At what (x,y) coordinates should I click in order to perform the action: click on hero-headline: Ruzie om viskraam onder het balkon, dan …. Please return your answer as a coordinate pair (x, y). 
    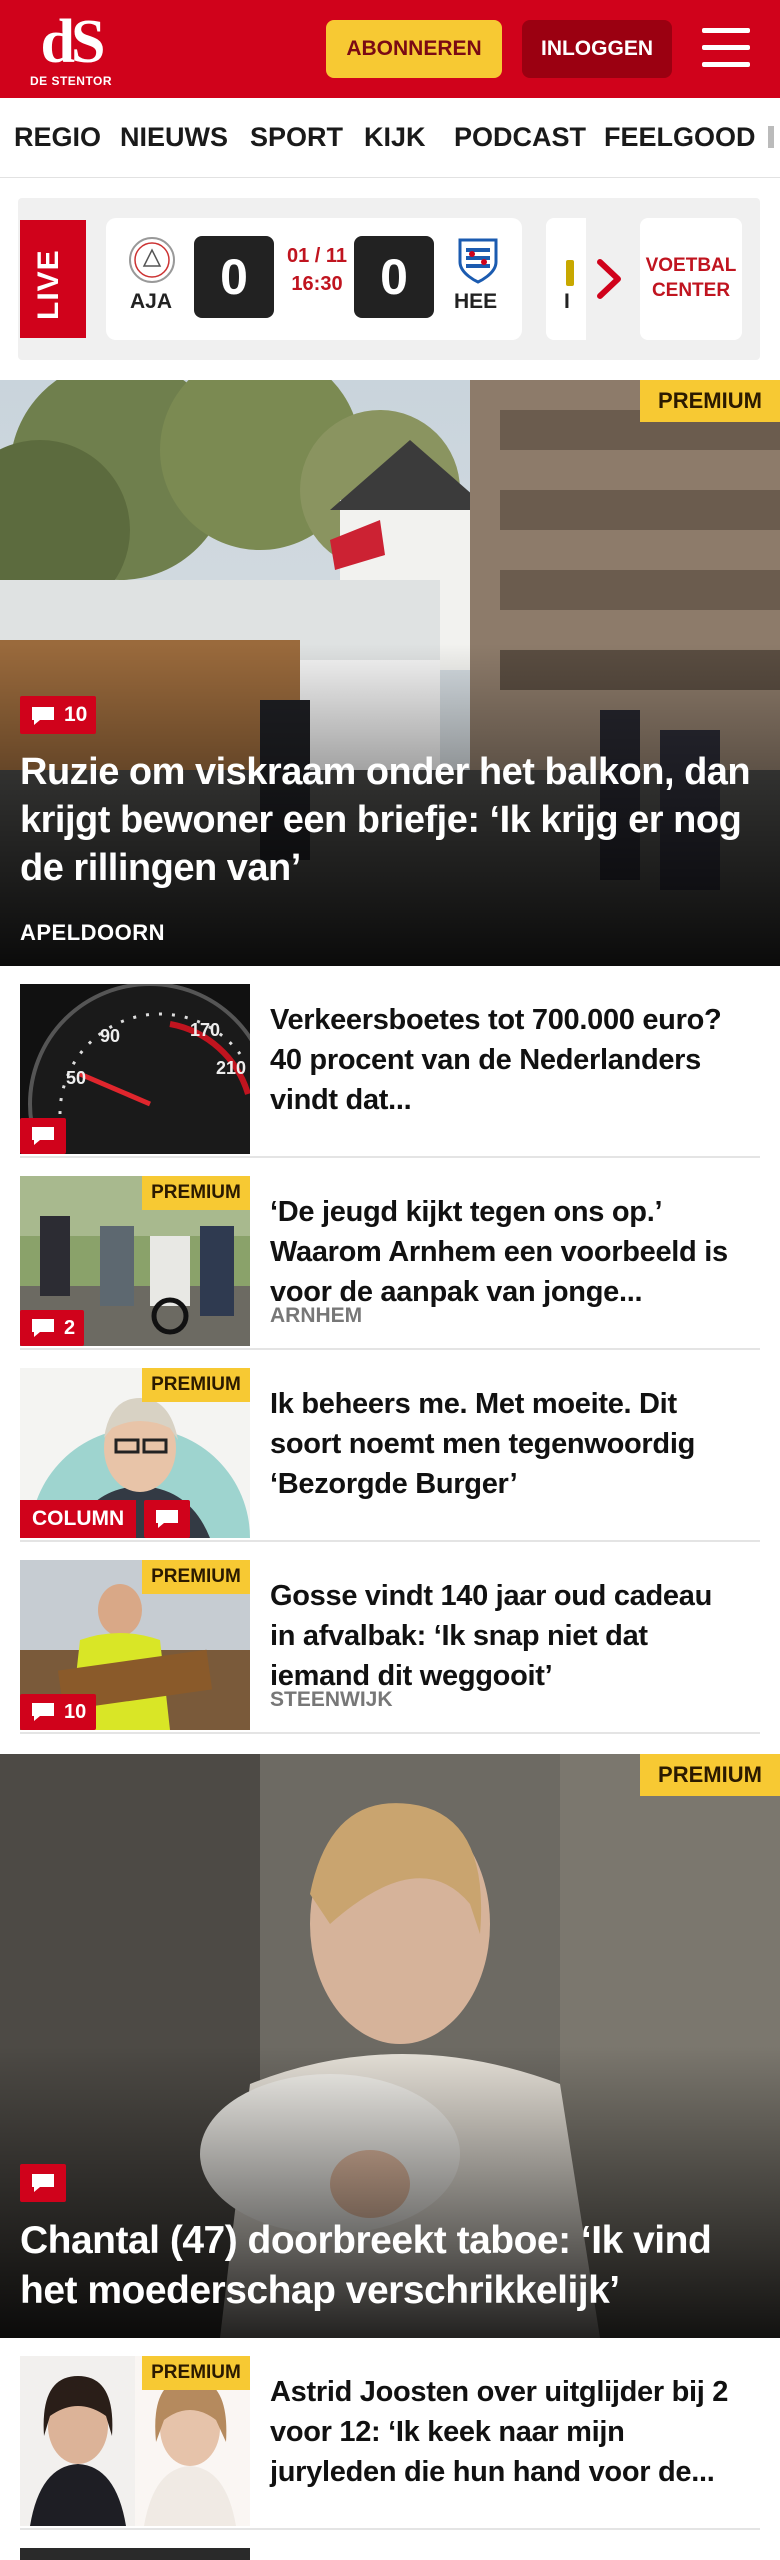
    Looking at the image, I should click on (391, 820).